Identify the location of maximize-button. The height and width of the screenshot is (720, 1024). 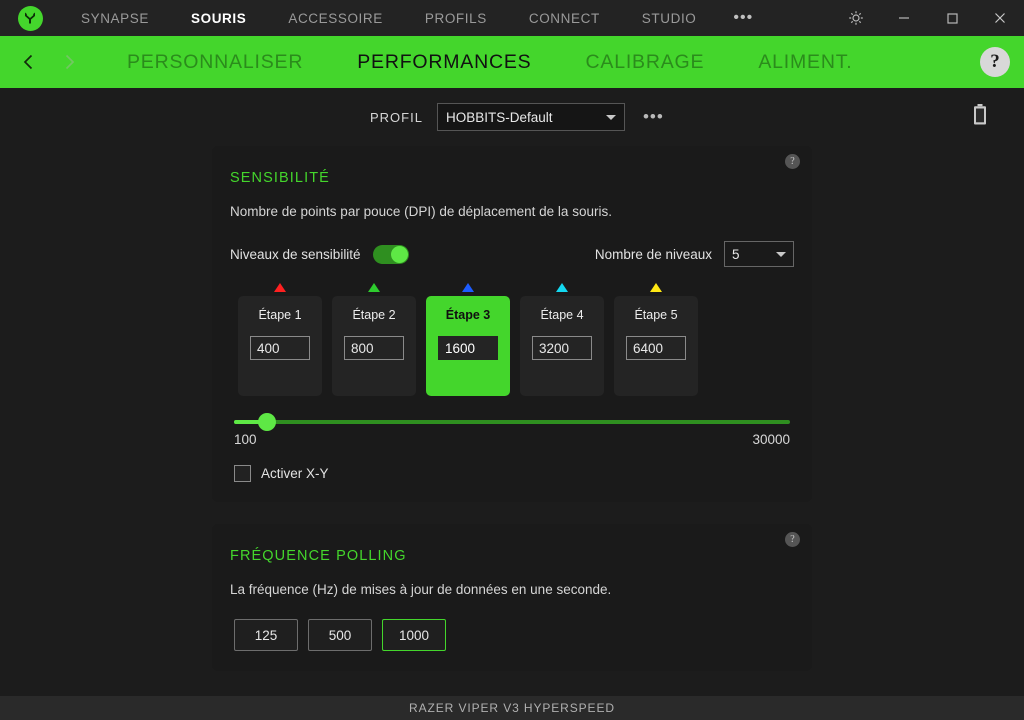
(952, 18).